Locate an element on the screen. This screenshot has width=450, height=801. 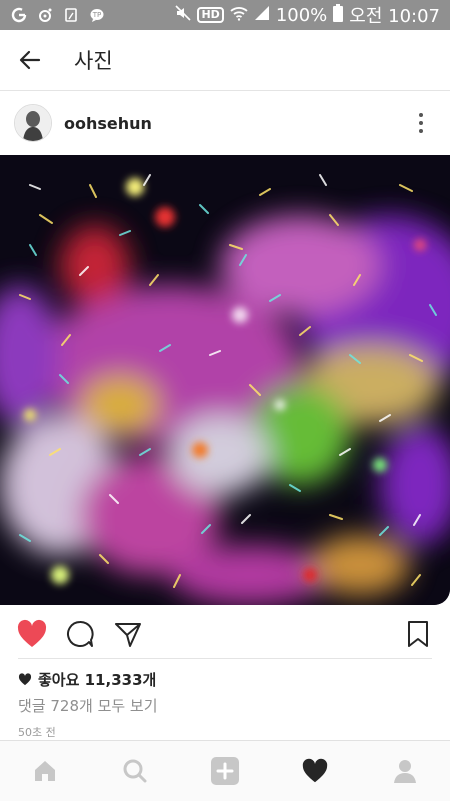
app-icon is located at coordinates (19, 15).